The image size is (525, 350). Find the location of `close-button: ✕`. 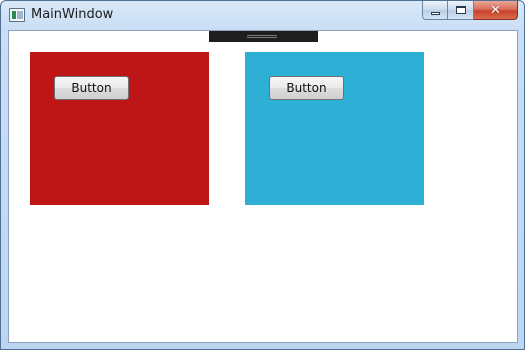

close-button: ✕ is located at coordinates (496, 10).